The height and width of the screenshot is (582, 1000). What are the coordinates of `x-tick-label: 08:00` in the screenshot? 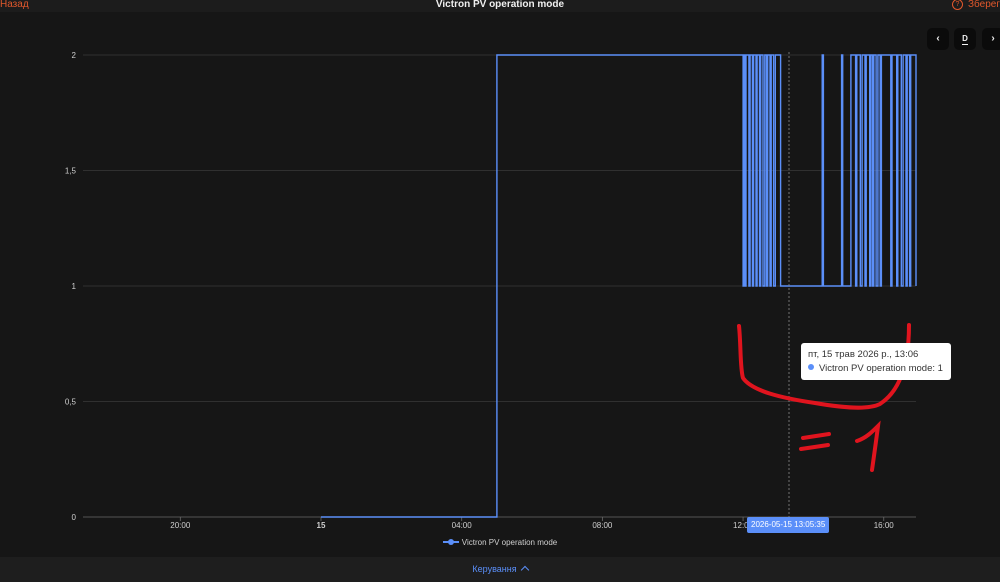 It's located at (602, 525).